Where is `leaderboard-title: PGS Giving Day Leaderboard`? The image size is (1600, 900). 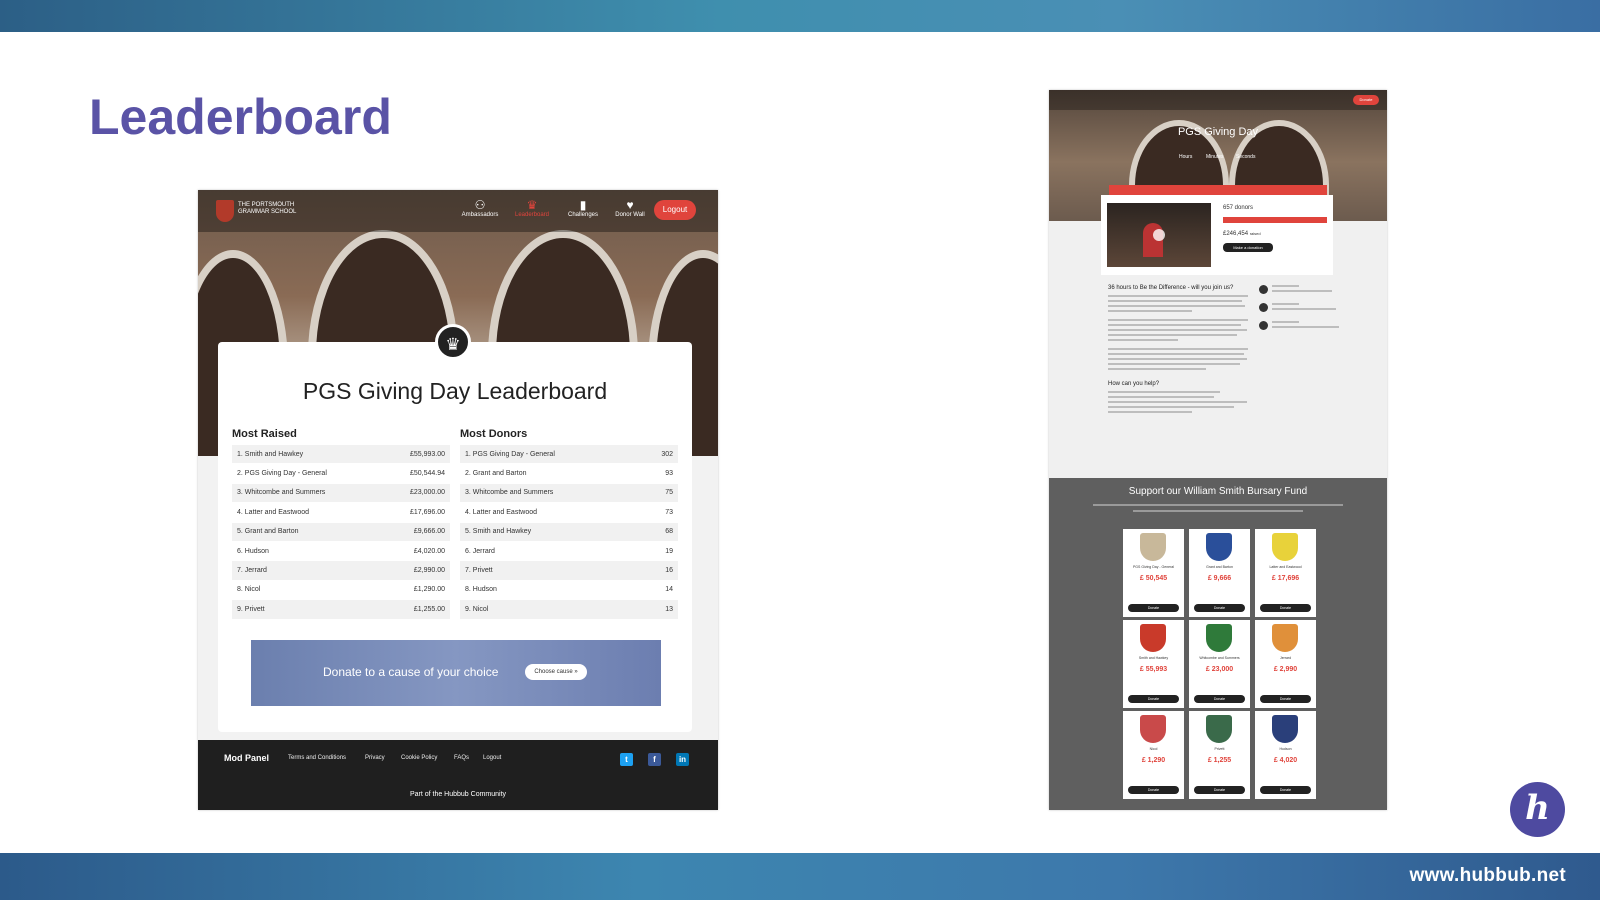
leaderboard-title: PGS Giving Day Leaderboard is located at coordinates (455, 391).